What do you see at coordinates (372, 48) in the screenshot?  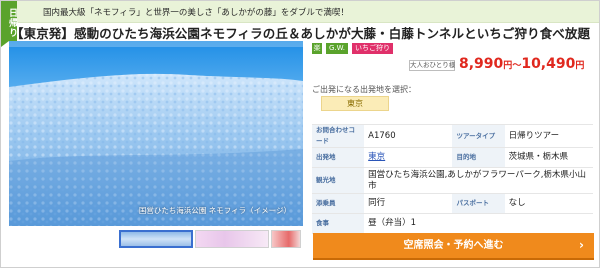 I see `badge-strawberry: いちご狩り` at bounding box center [372, 48].